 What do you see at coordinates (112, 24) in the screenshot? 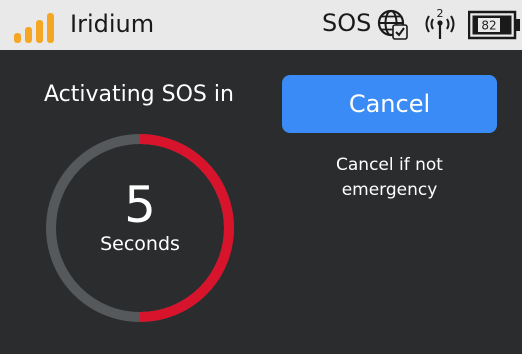
I see `carrier-name: Iridium` at bounding box center [112, 24].